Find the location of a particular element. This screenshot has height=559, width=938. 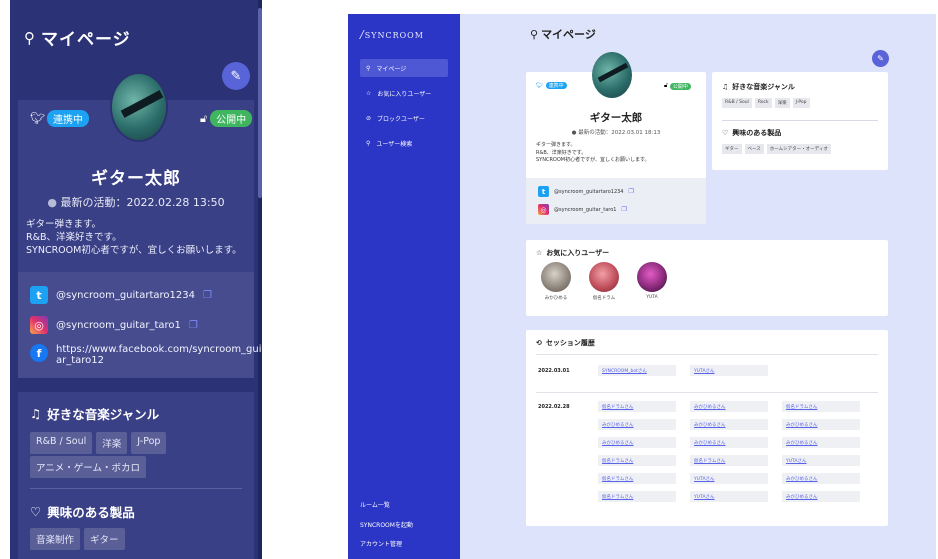

favorite-user: みかひめる is located at coordinates (556, 281).